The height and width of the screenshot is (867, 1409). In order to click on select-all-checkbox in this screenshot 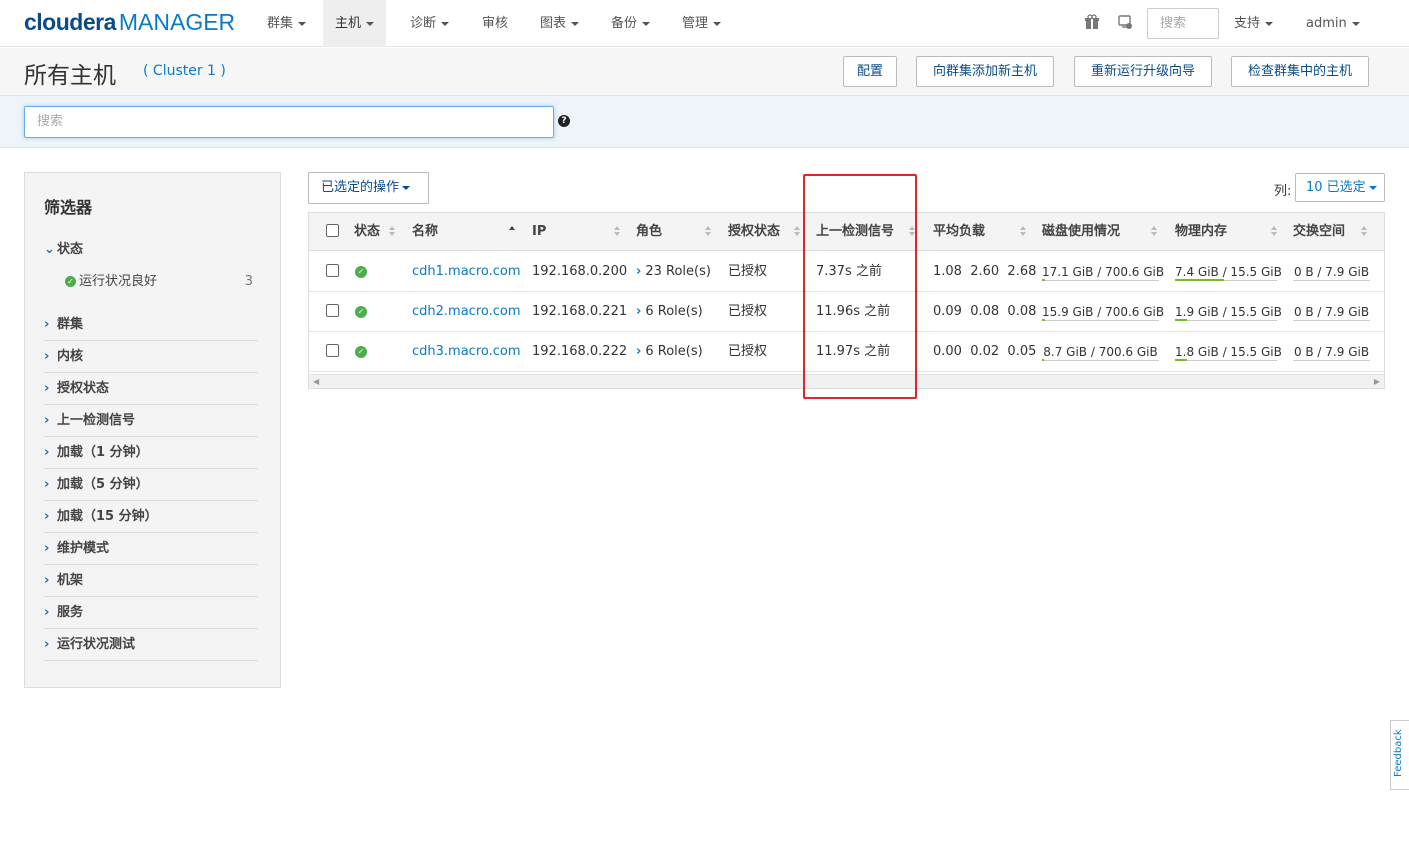, I will do `click(332, 230)`.